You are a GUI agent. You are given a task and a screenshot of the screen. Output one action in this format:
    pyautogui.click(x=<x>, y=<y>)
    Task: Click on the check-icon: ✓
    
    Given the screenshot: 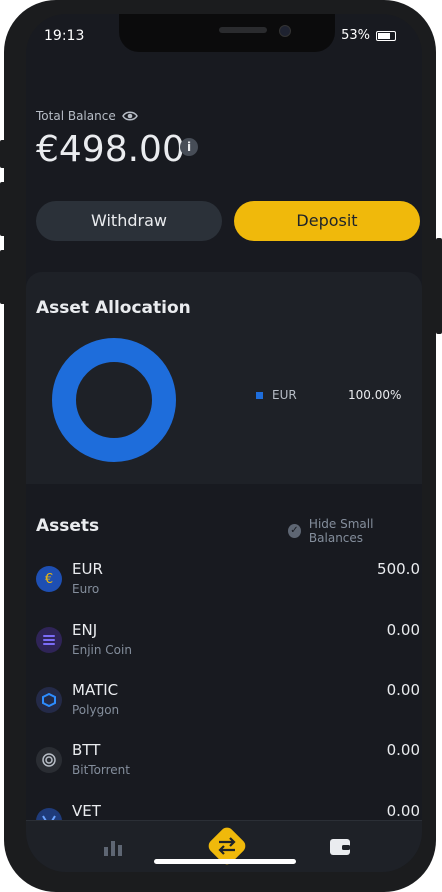 What is the action you would take?
    pyautogui.click(x=294, y=531)
    